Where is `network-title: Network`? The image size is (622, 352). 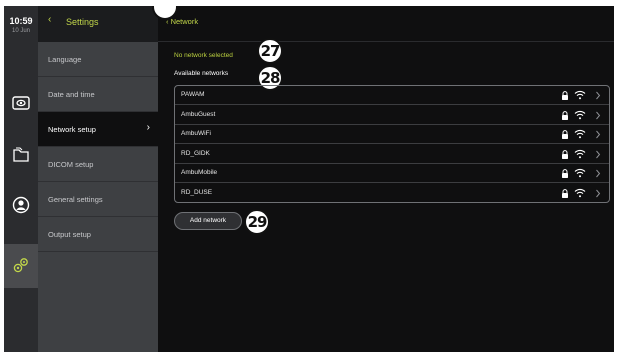 network-title: Network is located at coordinates (184, 21).